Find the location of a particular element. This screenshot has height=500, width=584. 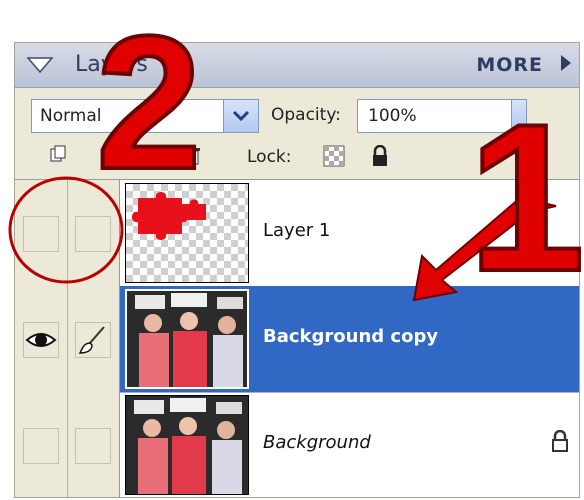

layer-name: Background copy is located at coordinates (350, 336).